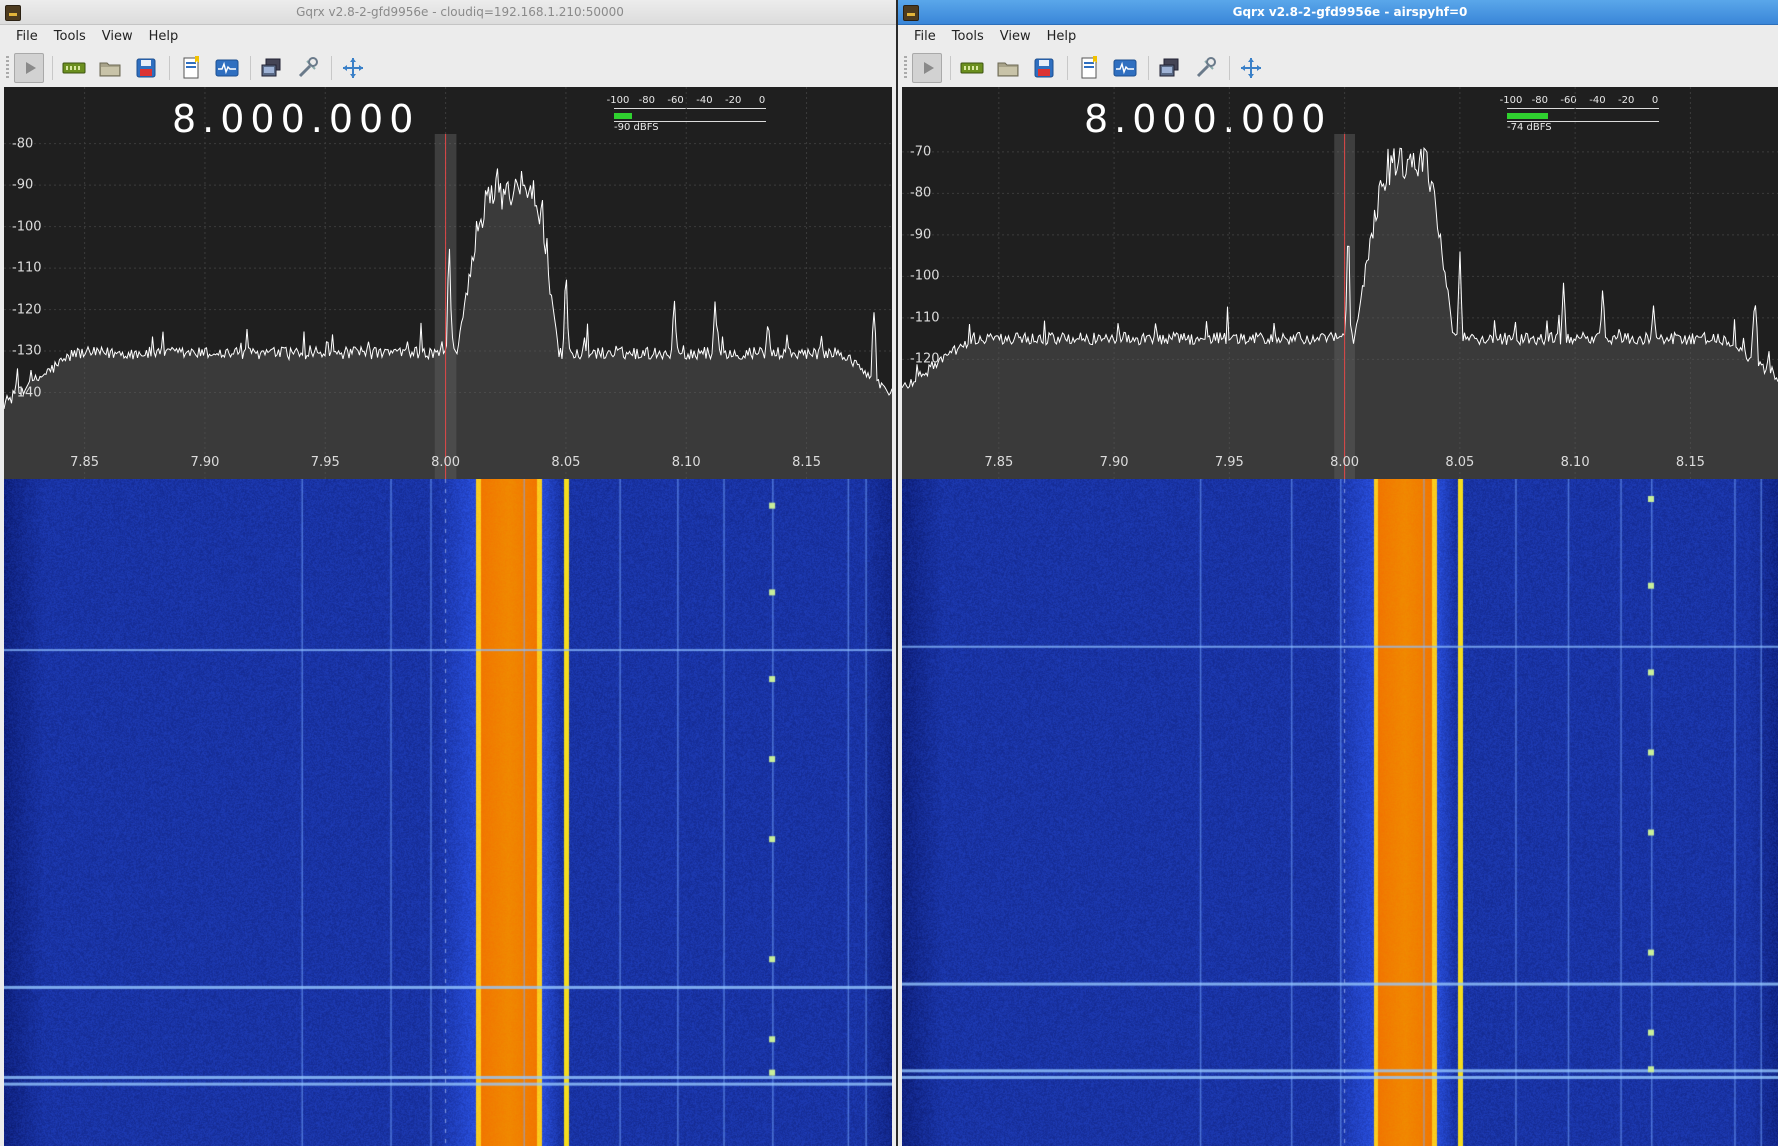  Describe the element at coordinates (27, 393) in the screenshot. I see `db-axis-label: -140` at that location.